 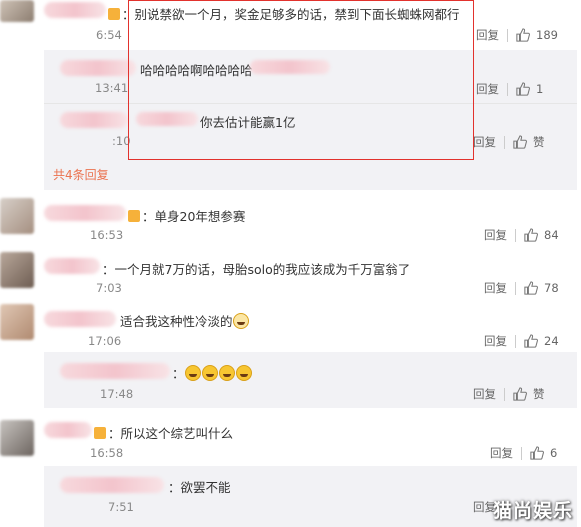 What do you see at coordinates (521, 288) in the screenshot?
I see `comment-actions: 回复 78` at bounding box center [521, 288].